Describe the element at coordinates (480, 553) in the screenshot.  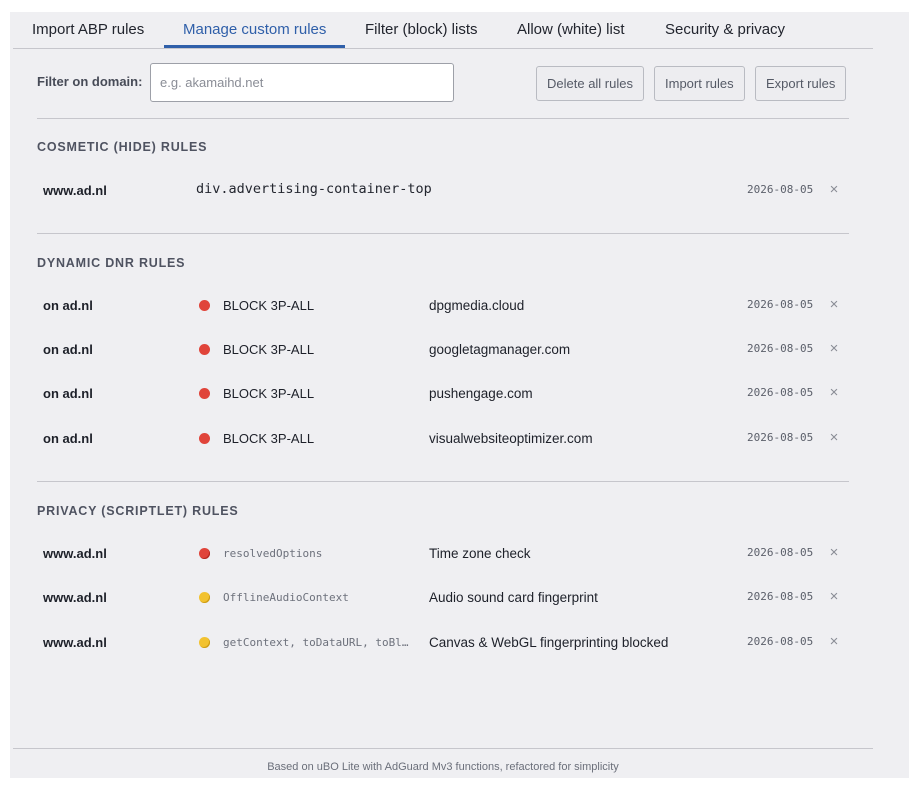
I see `rule-description: Time zone check` at that location.